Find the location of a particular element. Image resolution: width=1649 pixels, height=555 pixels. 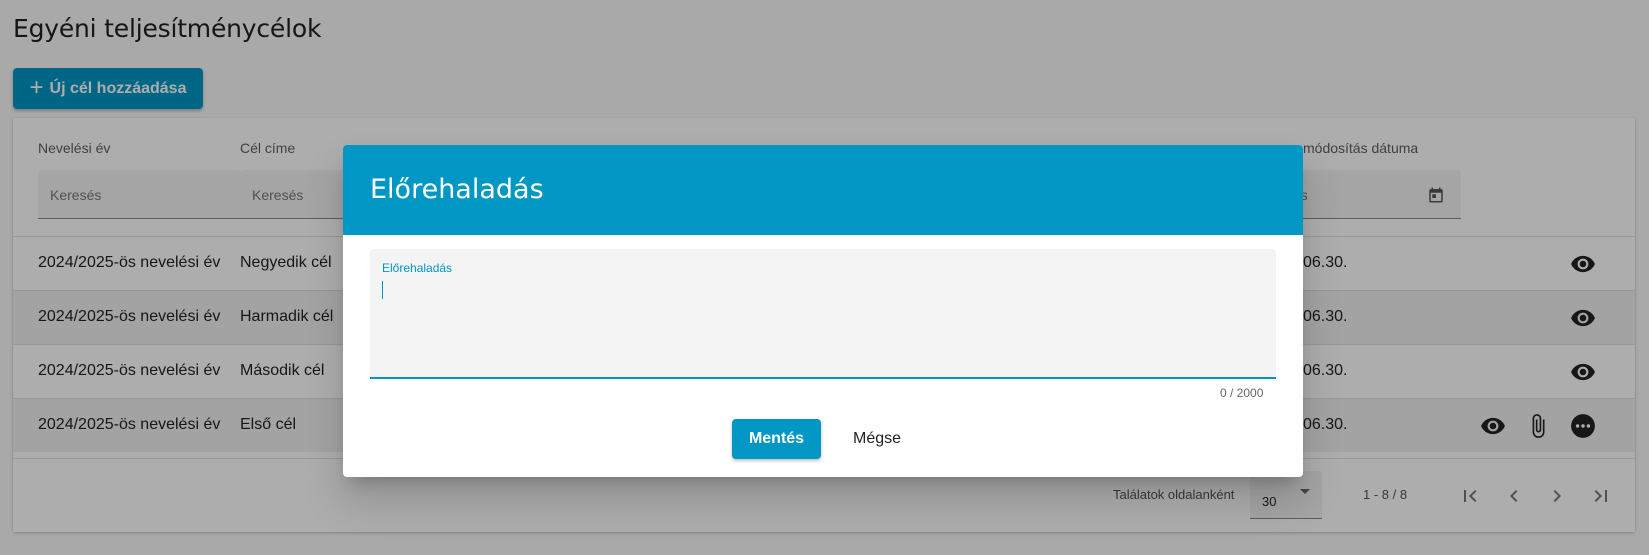

cancel-button: Mégse is located at coordinates (877, 439).